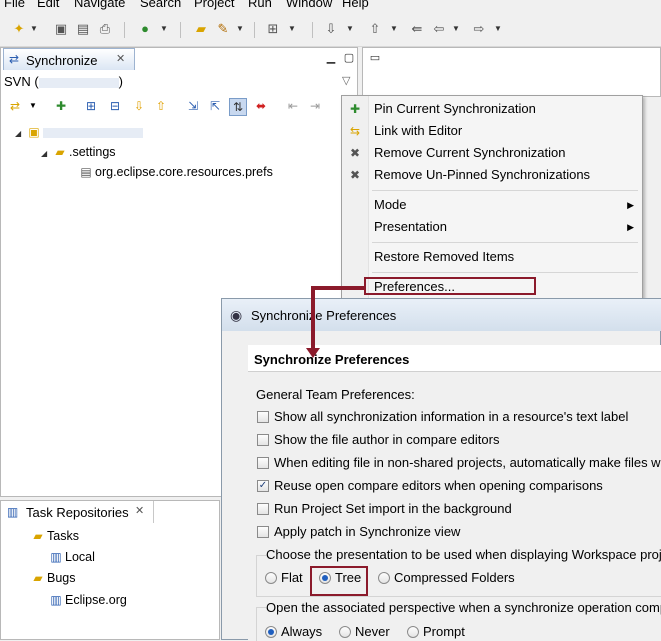 This screenshot has height=641, width=661. Describe the element at coordinates (83, 29) in the screenshot. I see `save-all-icon: ▤` at that location.